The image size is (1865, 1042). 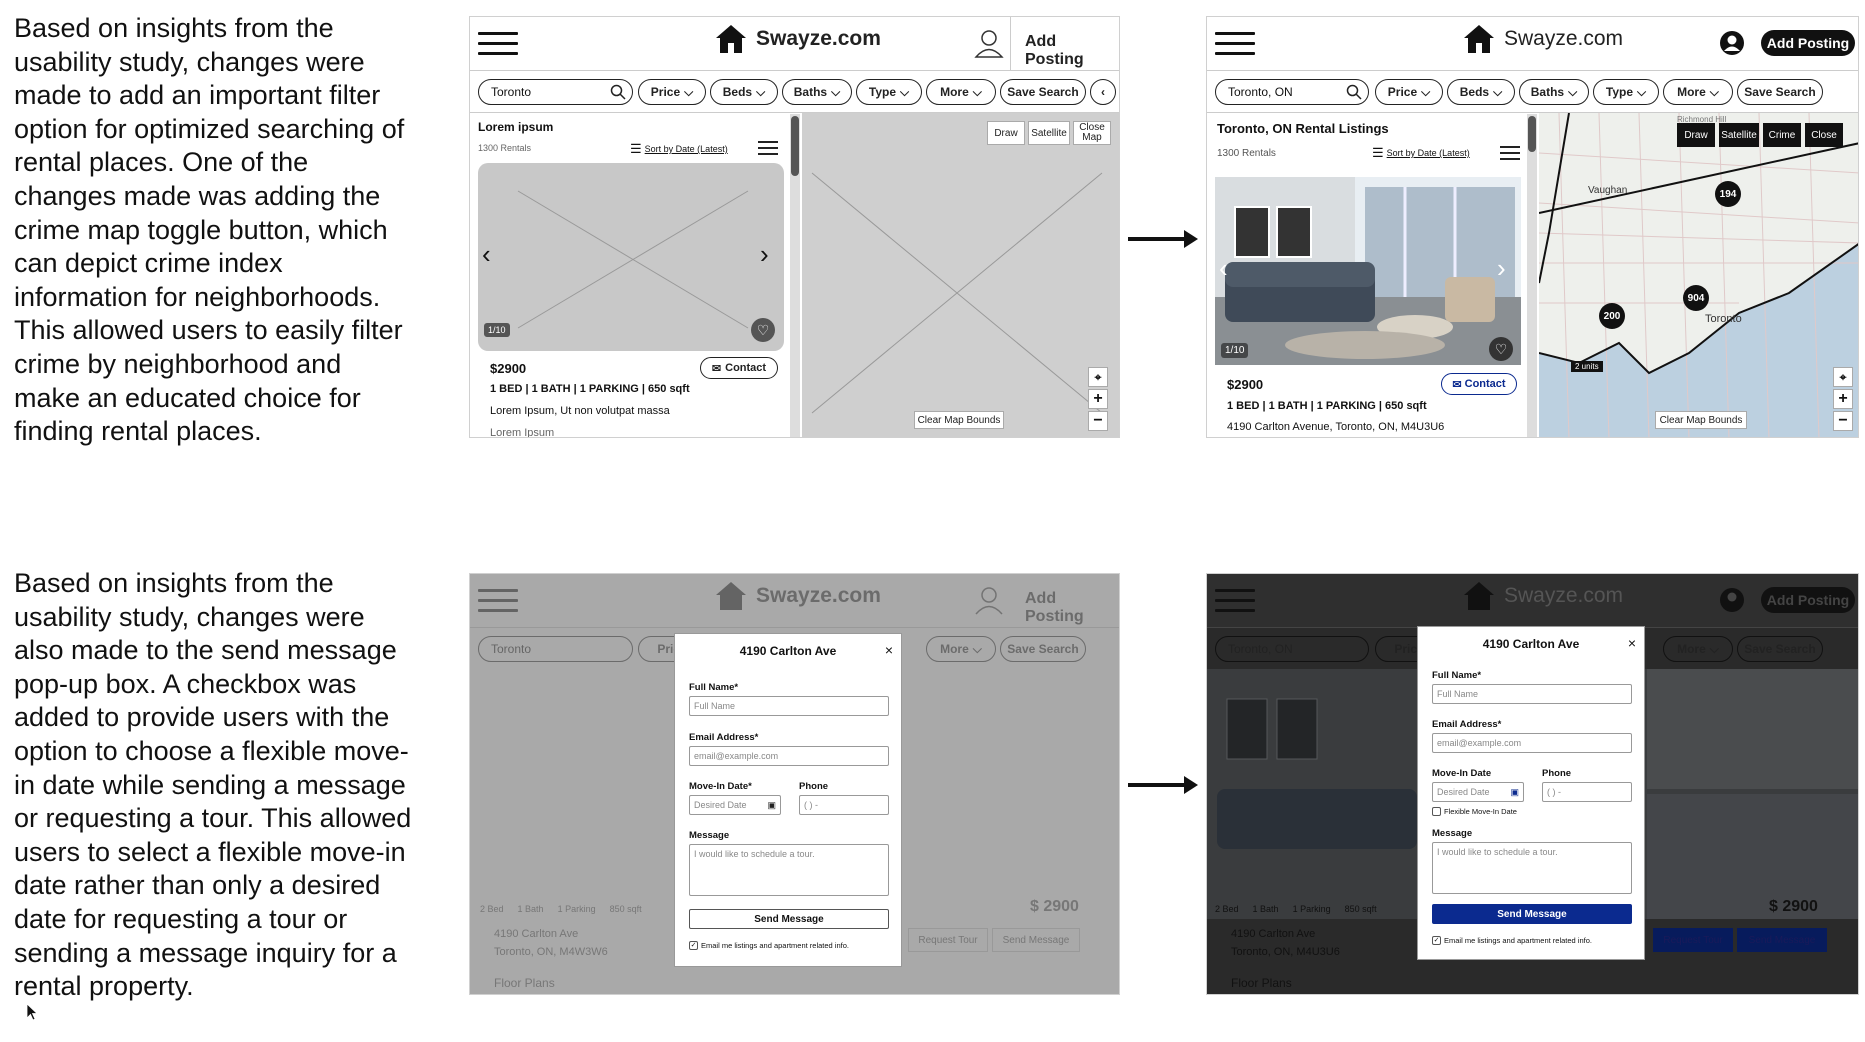 What do you see at coordinates (1612, 316) in the screenshot?
I see `map-cluster-marker: 200` at bounding box center [1612, 316].